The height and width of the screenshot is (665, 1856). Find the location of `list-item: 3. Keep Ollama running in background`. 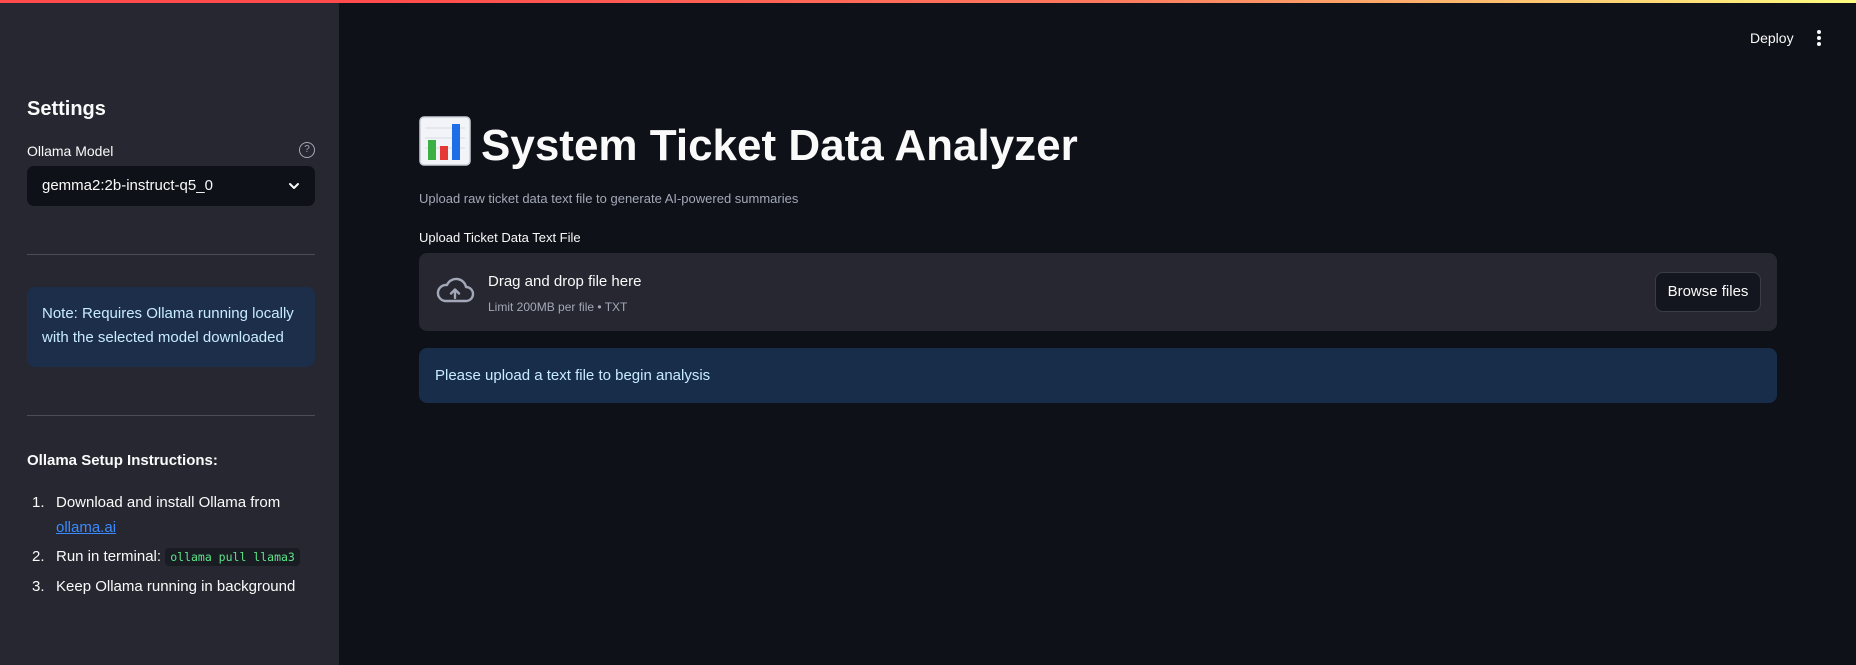

list-item: 3. Keep Ollama running in background is located at coordinates (177, 586).